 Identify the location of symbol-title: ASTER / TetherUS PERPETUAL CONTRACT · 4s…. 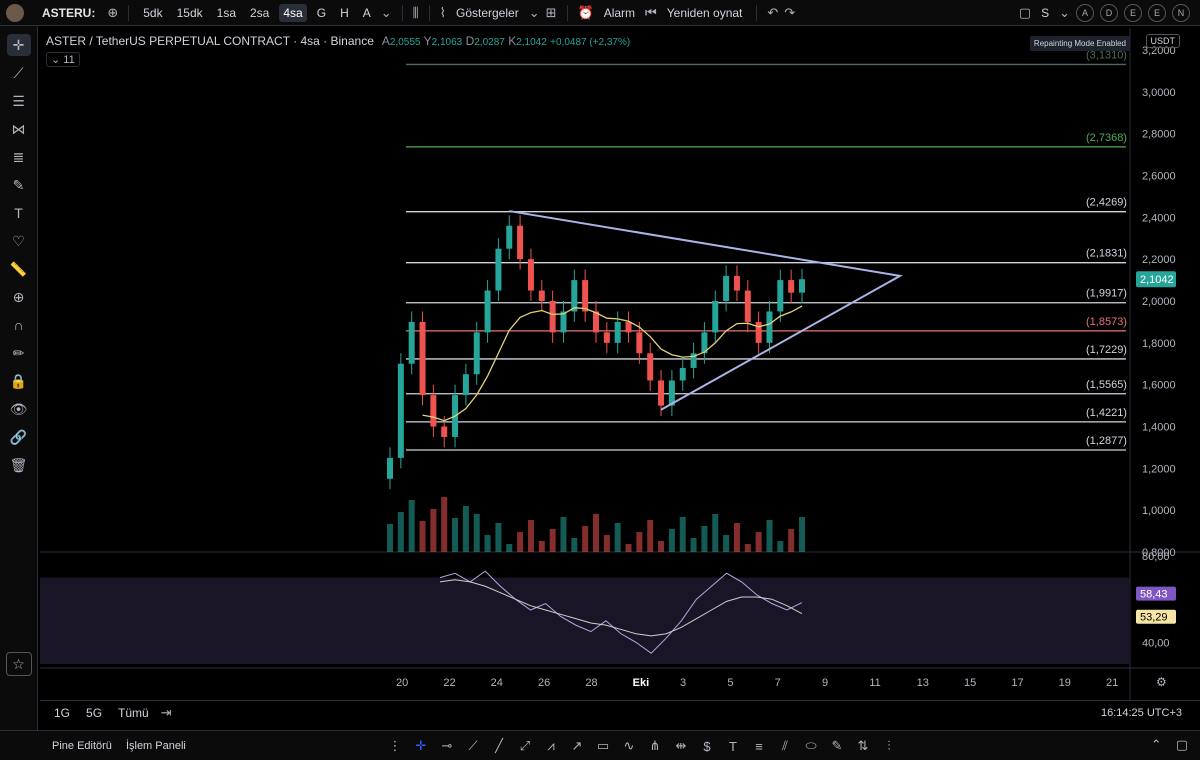
(210, 41).